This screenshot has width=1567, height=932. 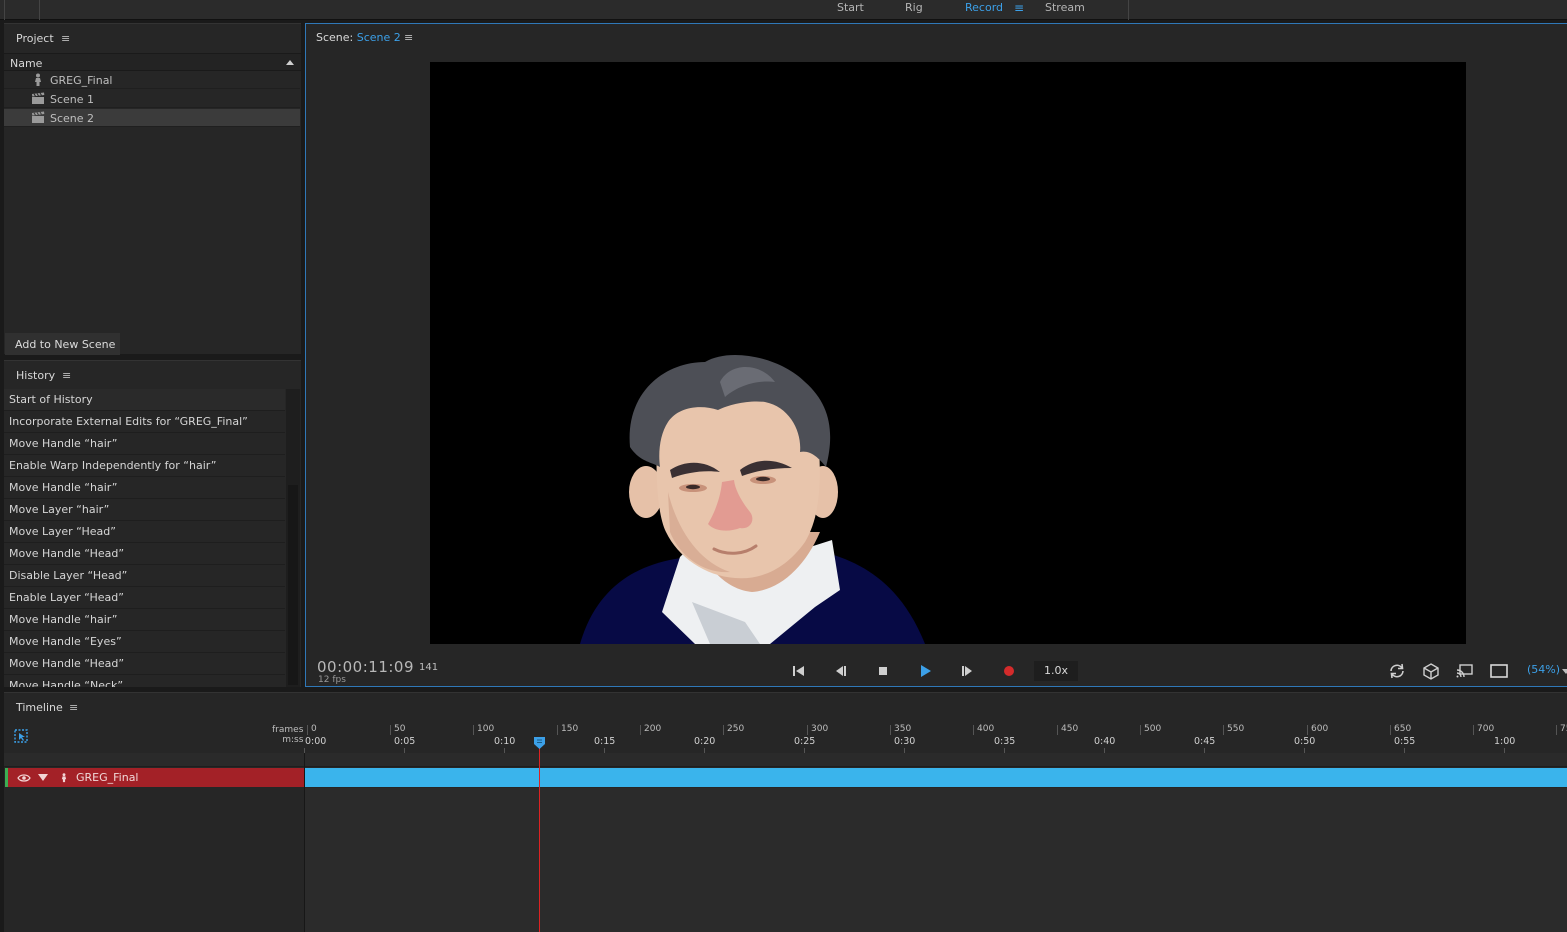 I want to click on scrollbar-thumb, so click(x=293, y=585).